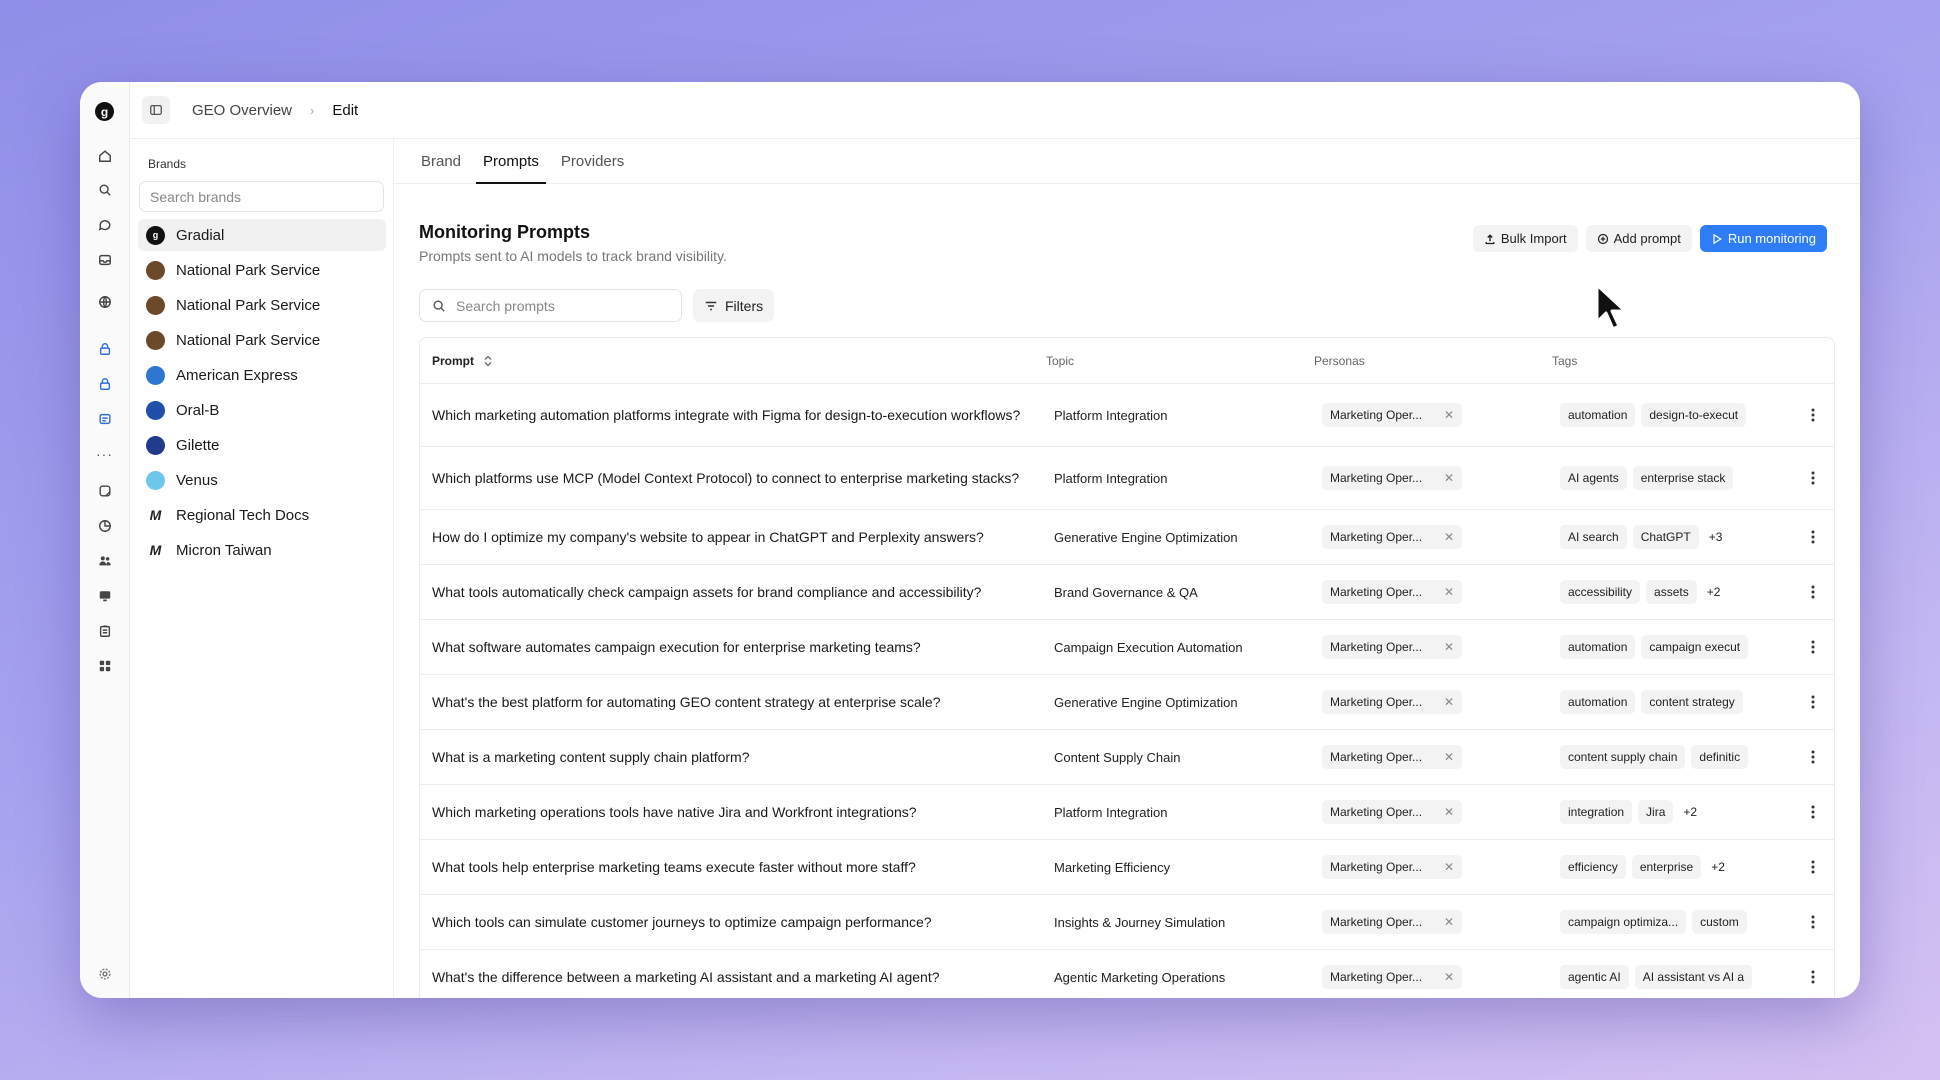 The width and height of the screenshot is (1940, 1080). What do you see at coordinates (262, 445) in the screenshot?
I see `brand-item: Gilette` at bounding box center [262, 445].